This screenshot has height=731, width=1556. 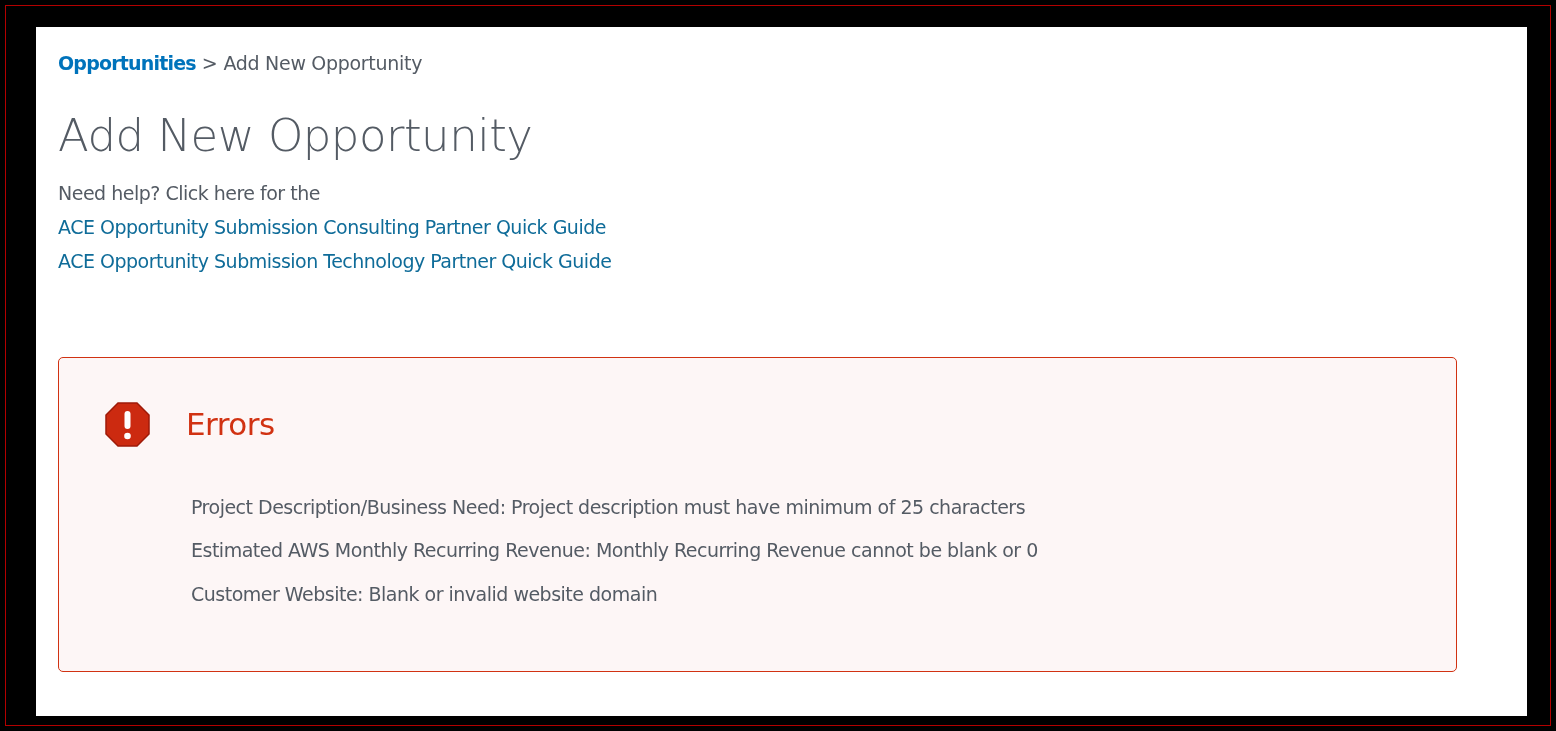 What do you see at coordinates (335, 260) in the screenshot?
I see `guide-link: ACE Opportunity Submission Technology Partner Quick Guide` at bounding box center [335, 260].